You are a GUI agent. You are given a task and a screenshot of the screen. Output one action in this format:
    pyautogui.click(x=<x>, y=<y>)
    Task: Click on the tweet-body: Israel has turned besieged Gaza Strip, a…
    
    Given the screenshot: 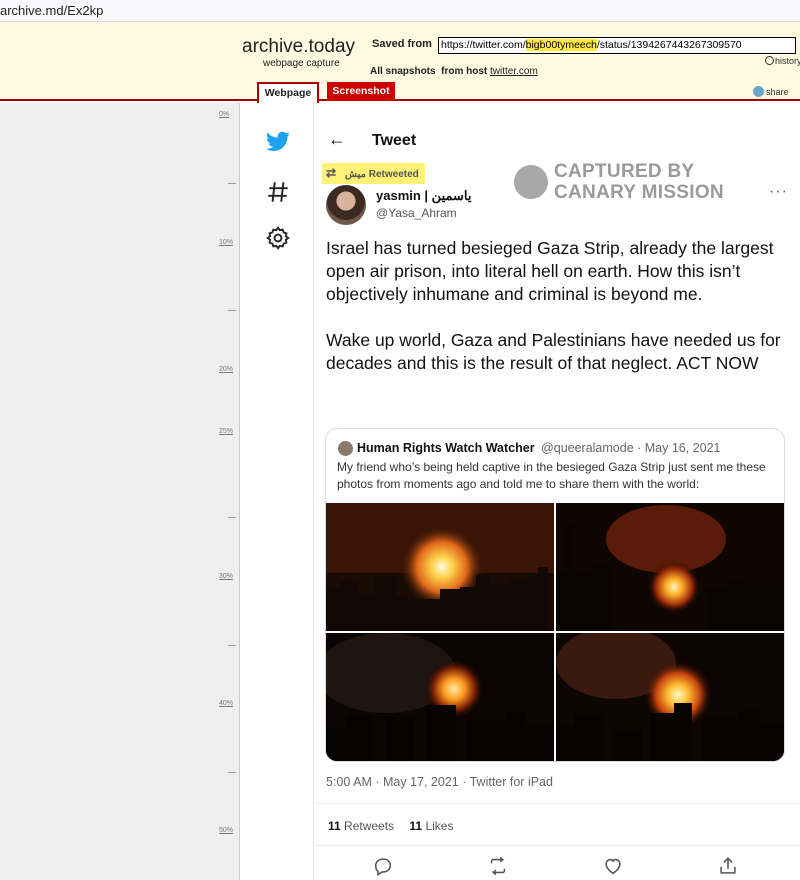 What is the action you would take?
    pyautogui.click(x=556, y=317)
    